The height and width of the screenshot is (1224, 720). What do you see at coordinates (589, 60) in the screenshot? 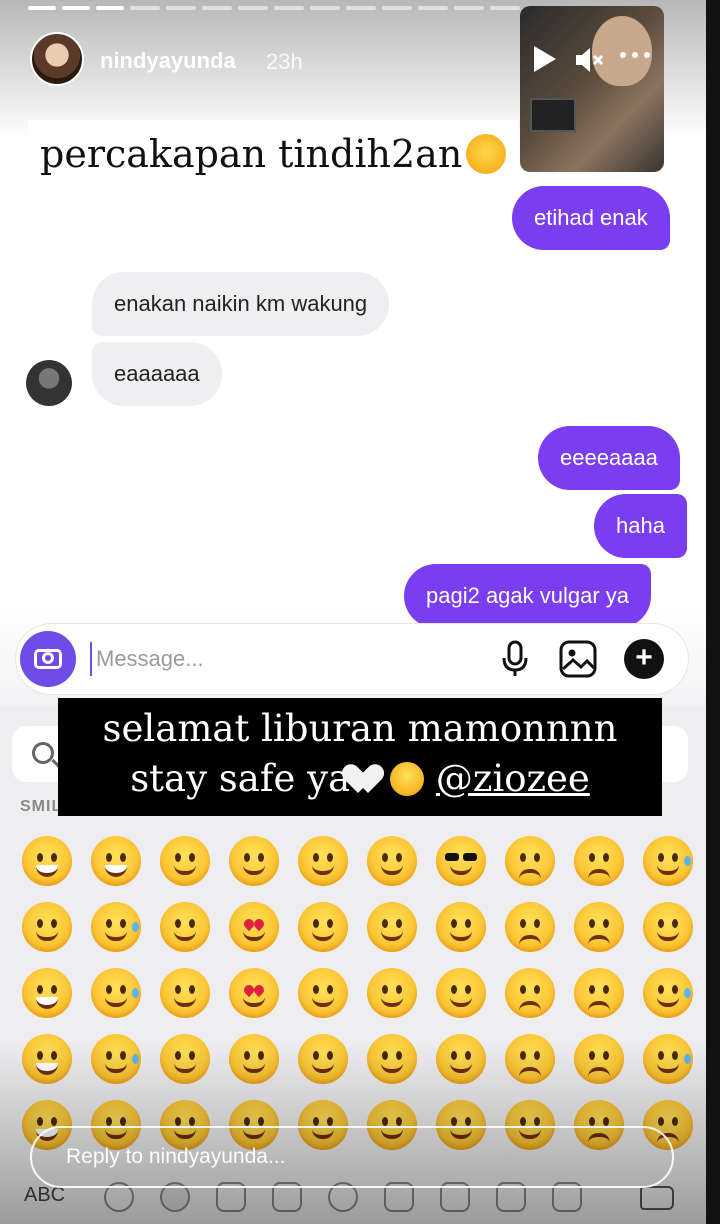
I see `muted-speaker-icon` at bounding box center [589, 60].